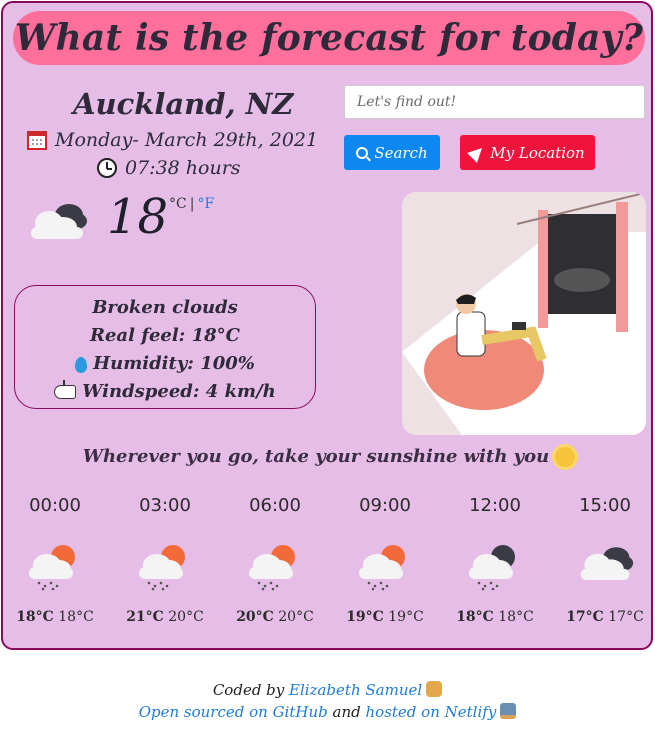 Image resolution: width=655 pixels, height=731 pixels. What do you see at coordinates (508, 711) in the screenshot?
I see `technologist-icon` at bounding box center [508, 711].